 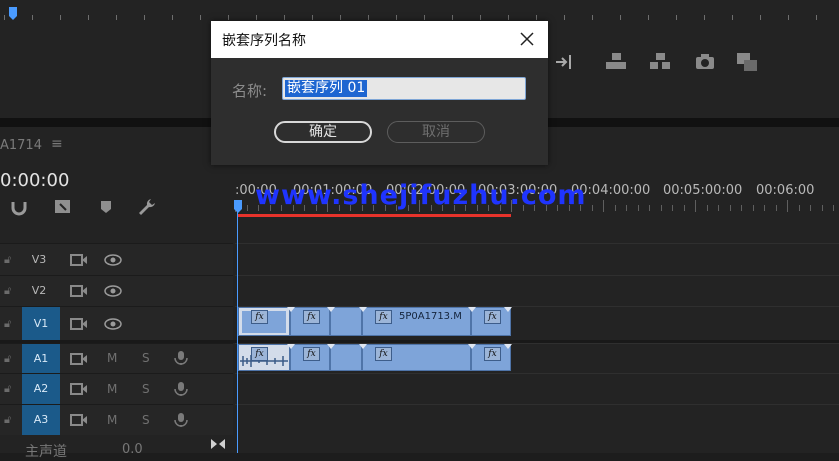 I want to click on work-area-bar, so click(x=374, y=215).